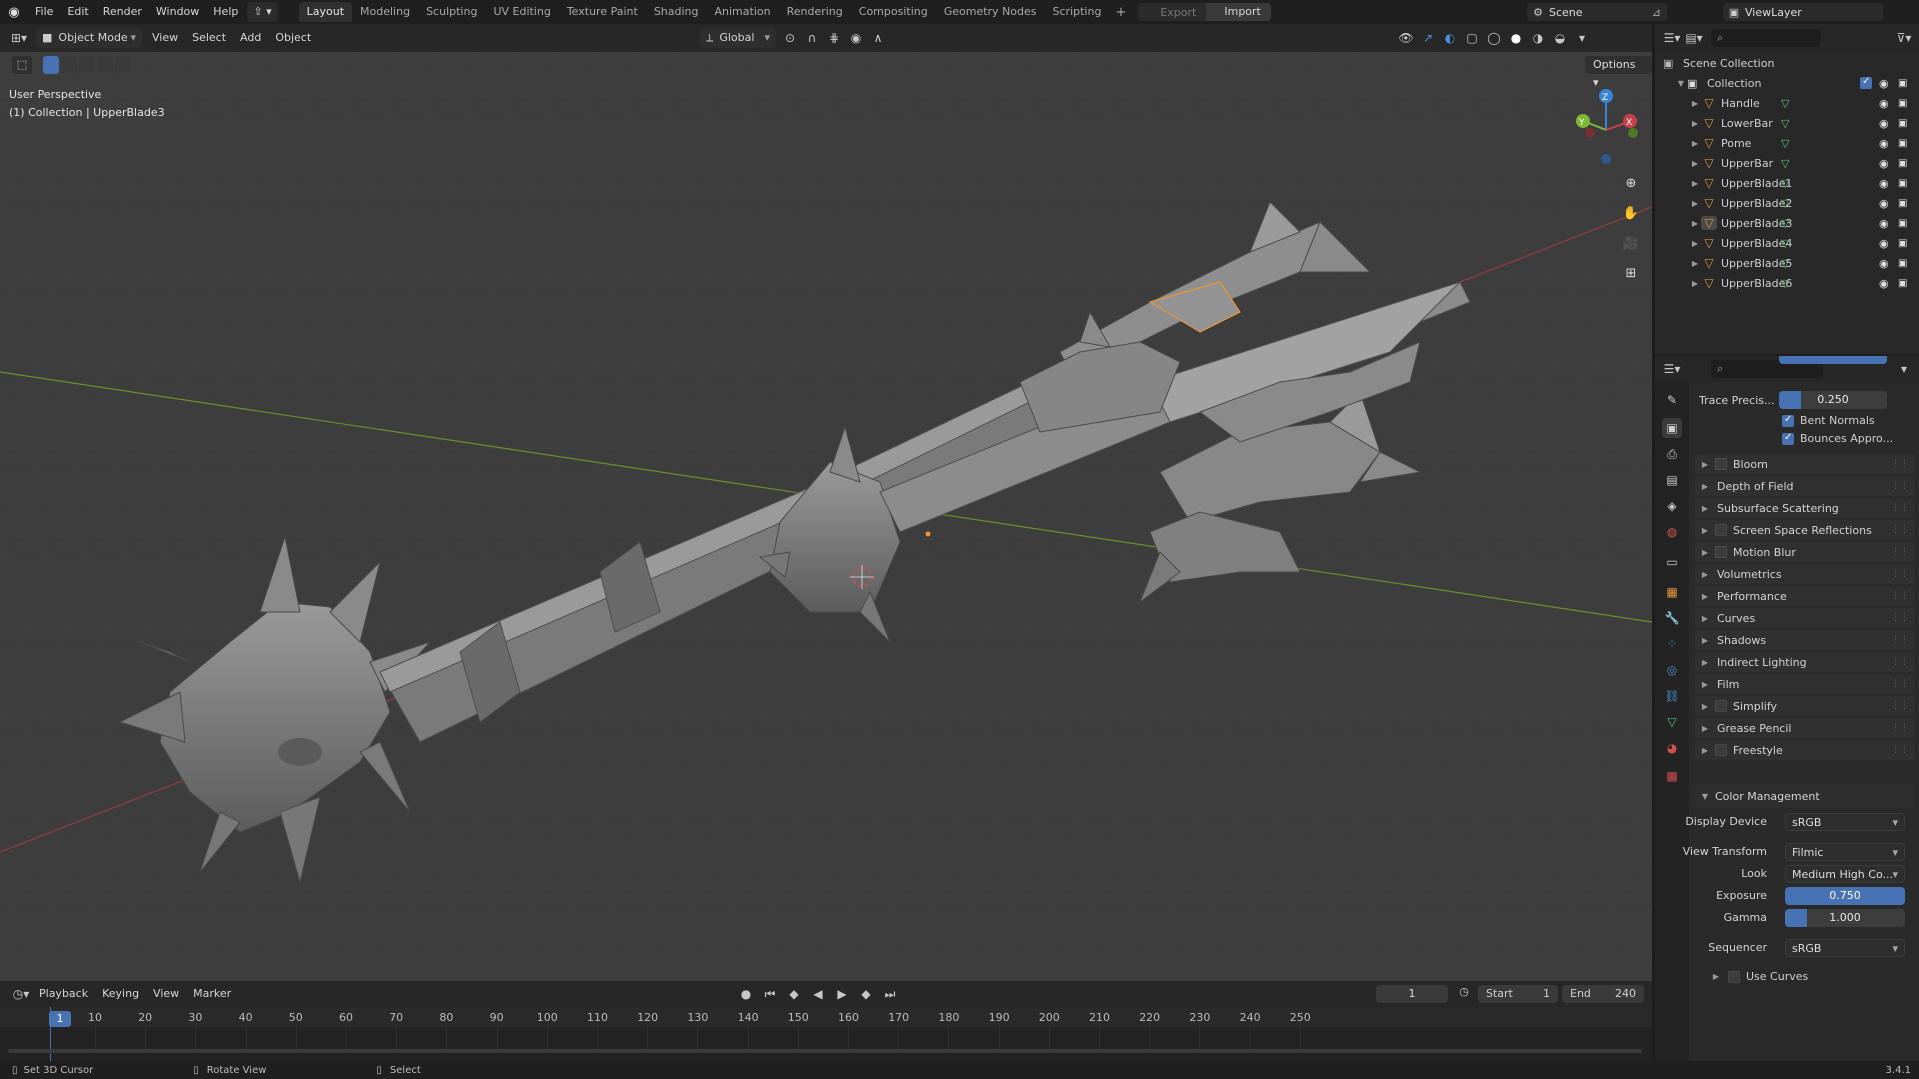  I want to click on data-tab-icon: ▽, so click(1672, 722).